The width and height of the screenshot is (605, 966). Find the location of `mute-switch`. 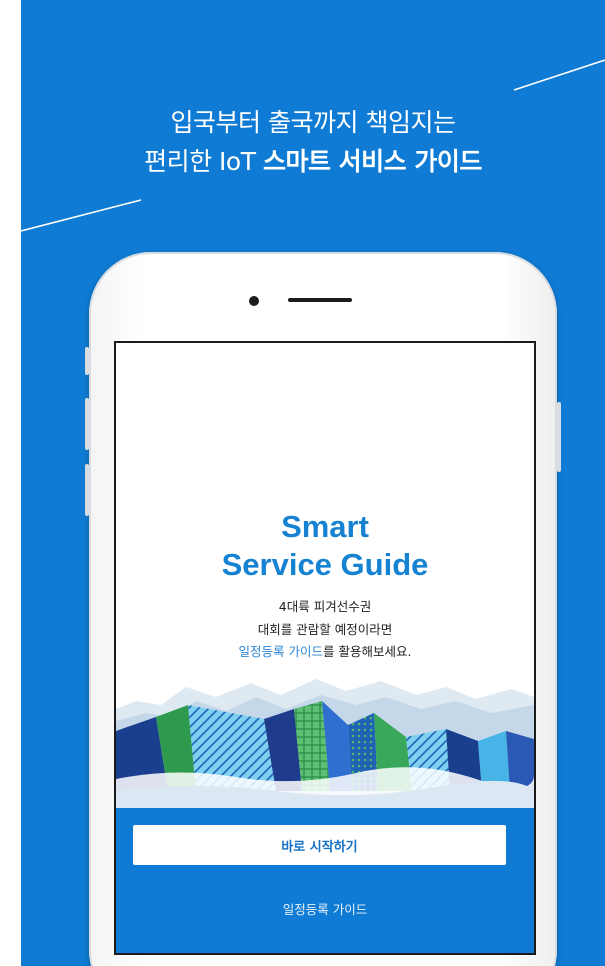

mute-switch is located at coordinates (87, 361).